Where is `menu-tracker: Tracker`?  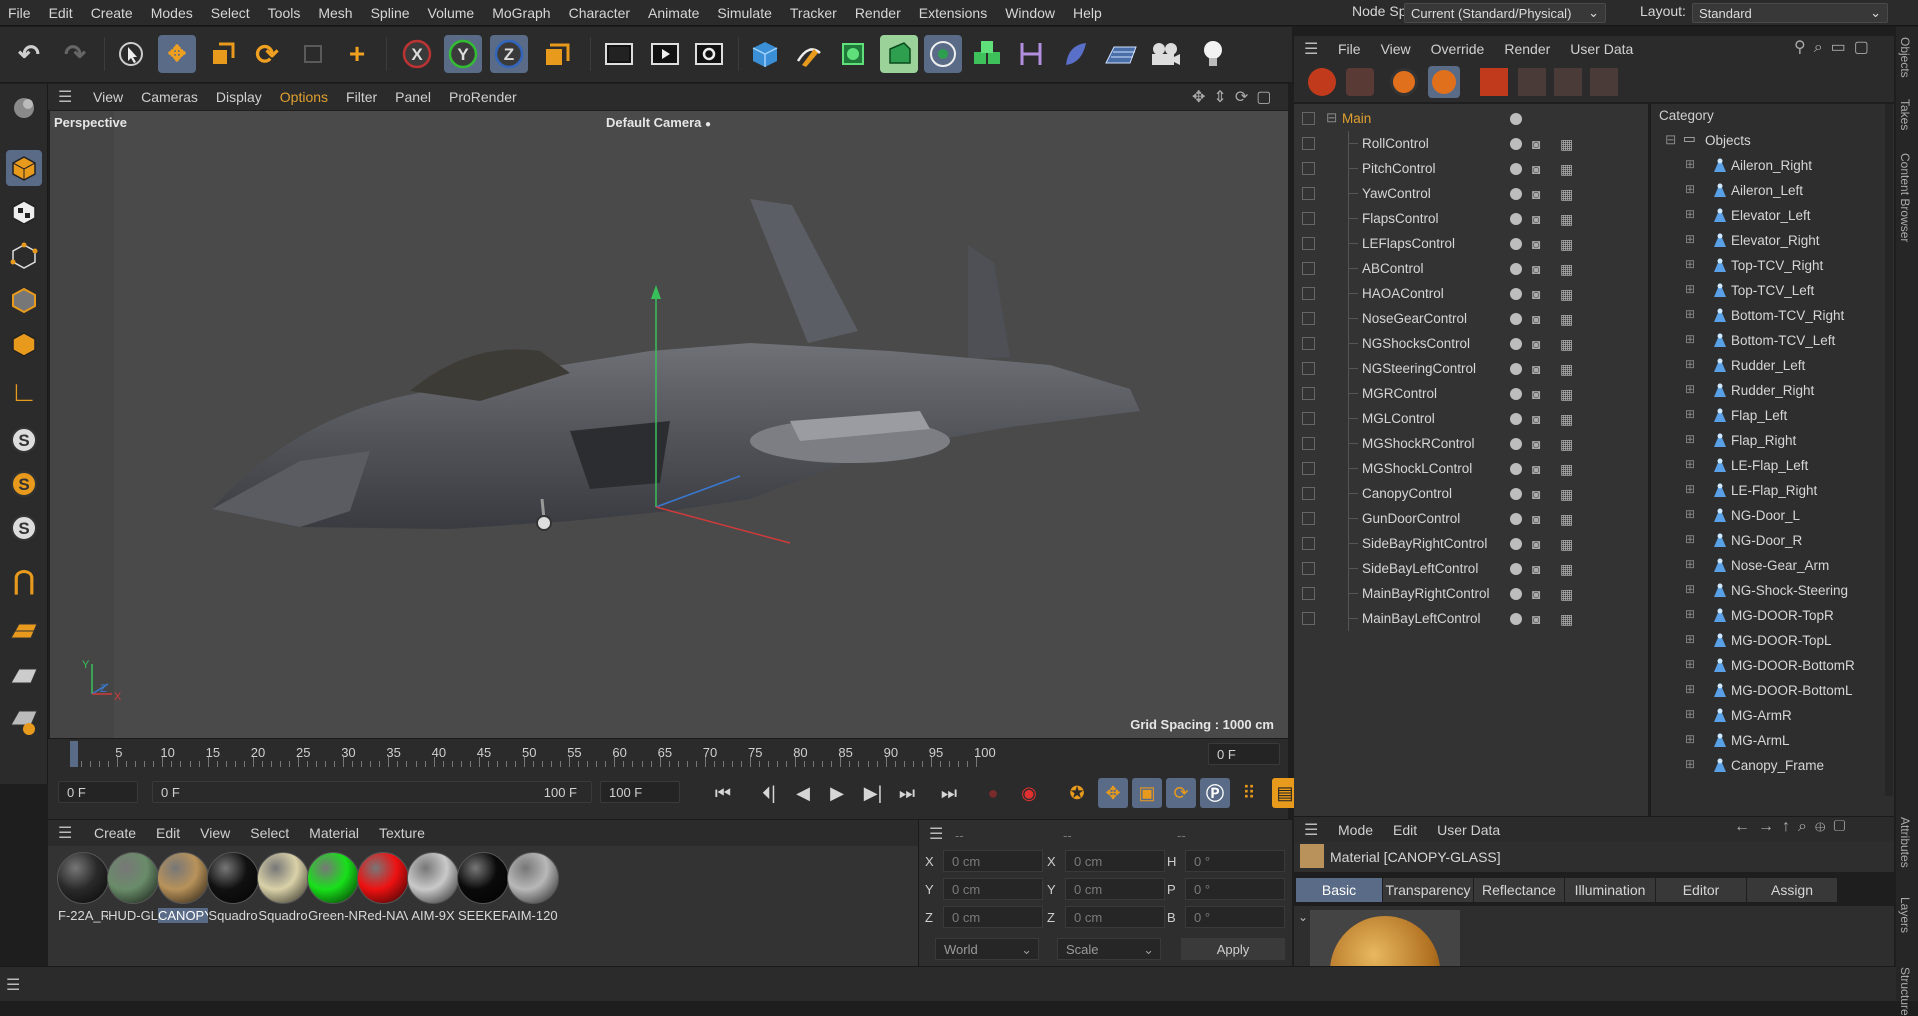
menu-tracker: Tracker is located at coordinates (813, 13).